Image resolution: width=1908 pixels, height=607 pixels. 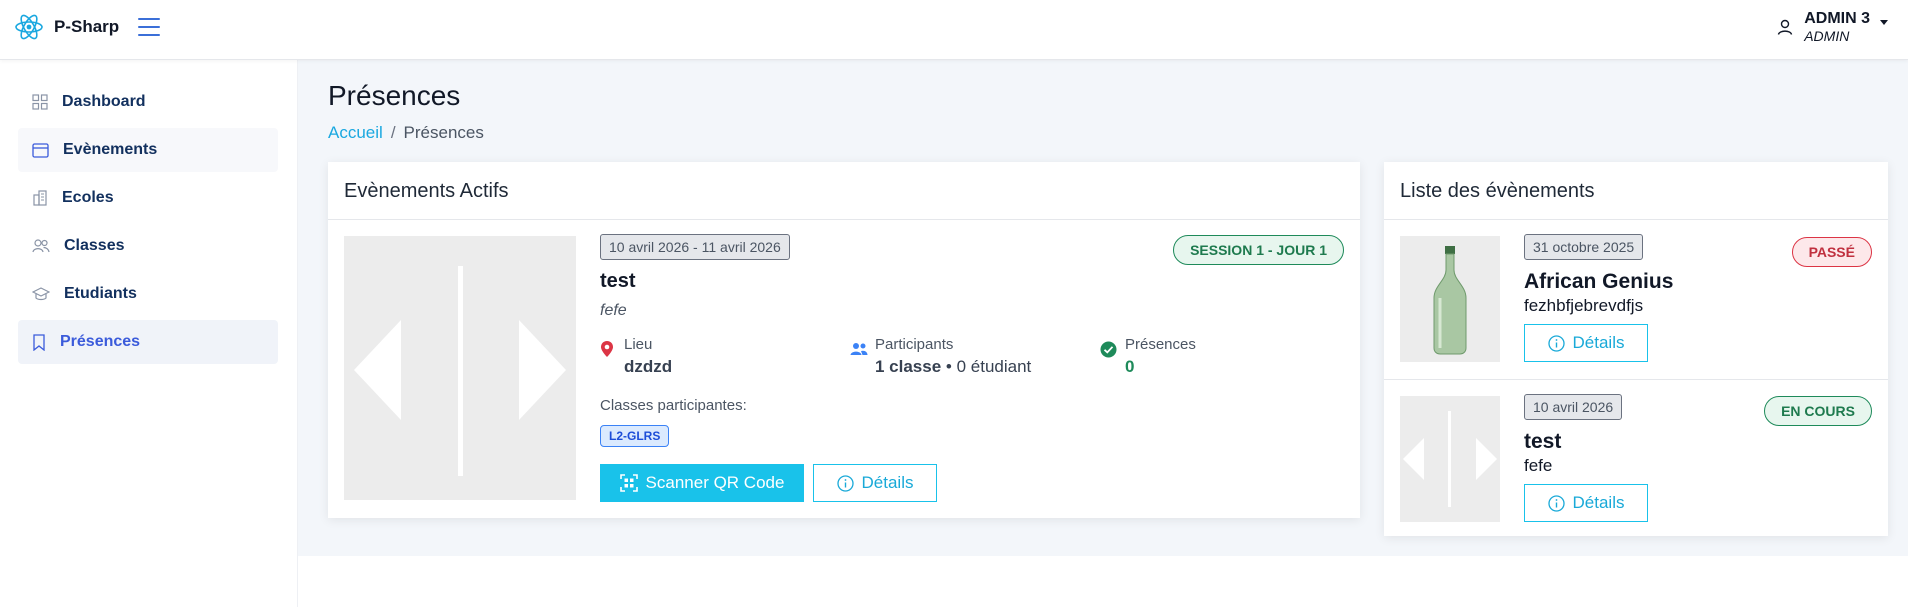 I want to click on calendar-icon, so click(x=40, y=150).